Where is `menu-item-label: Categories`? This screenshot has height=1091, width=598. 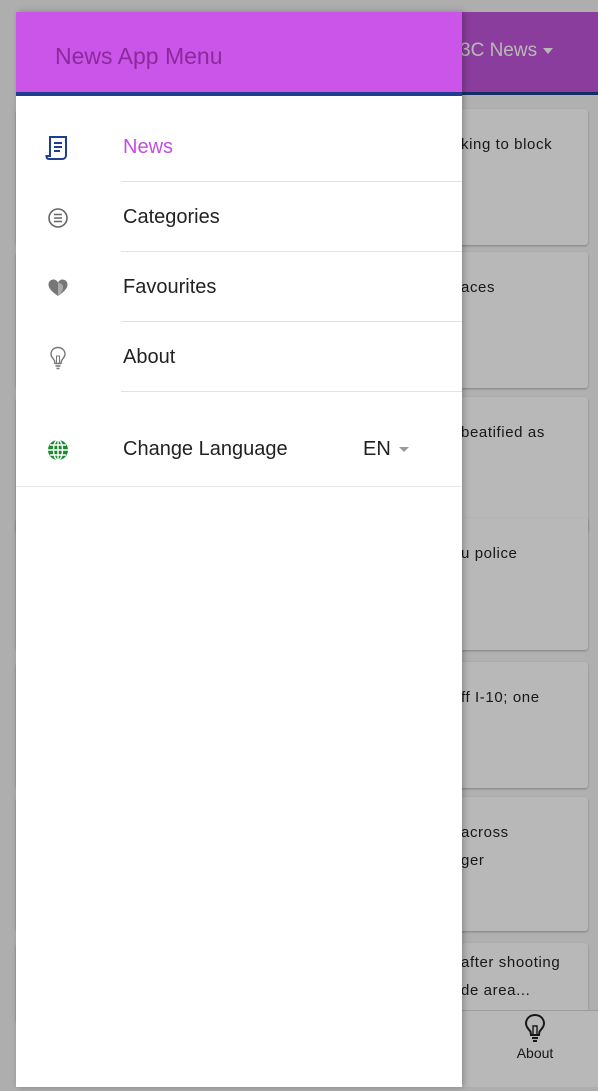
menu-item-label: Categories is located at coordinates (171, 217).